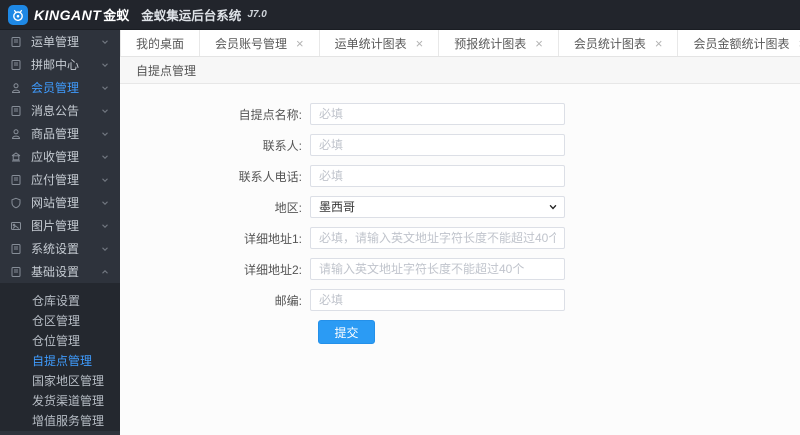  I want to click on ant-logo-icon, so click(18, 14).